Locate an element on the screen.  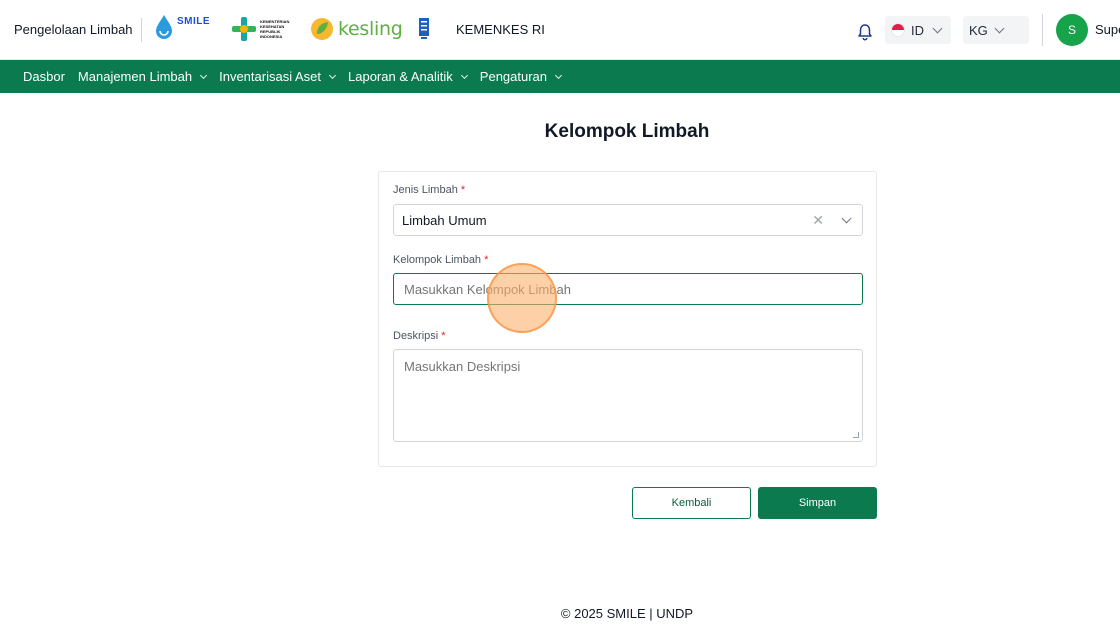
undp-emblem-icon is located at coordinates (424, 28).